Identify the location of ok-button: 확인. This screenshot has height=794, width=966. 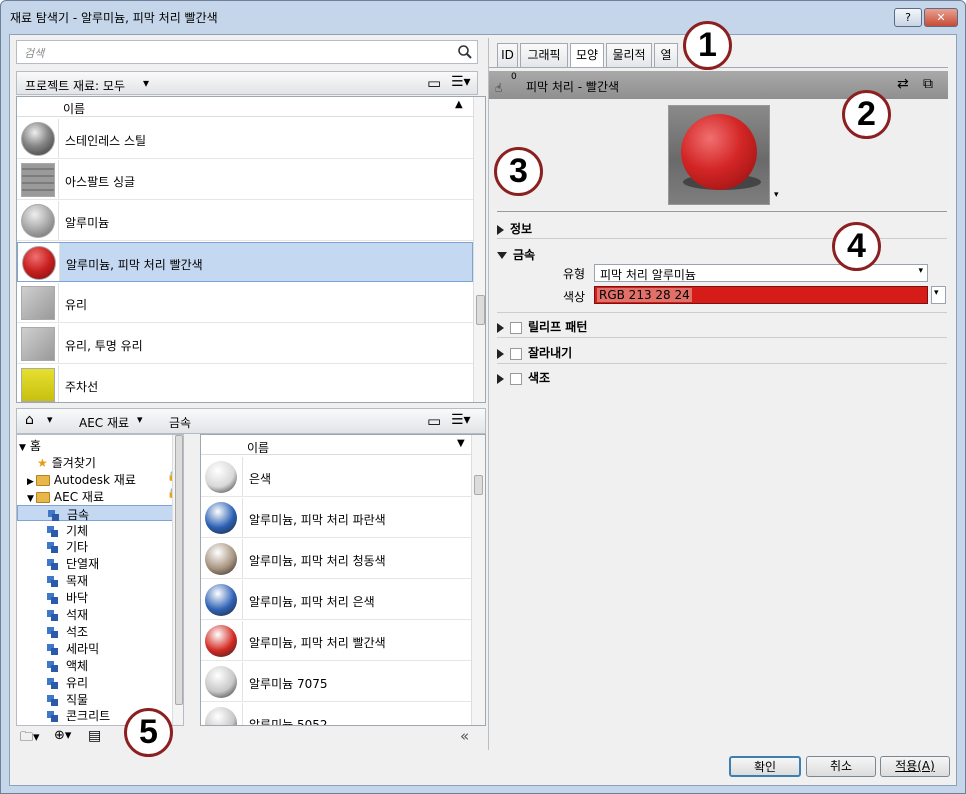
(765, 766).